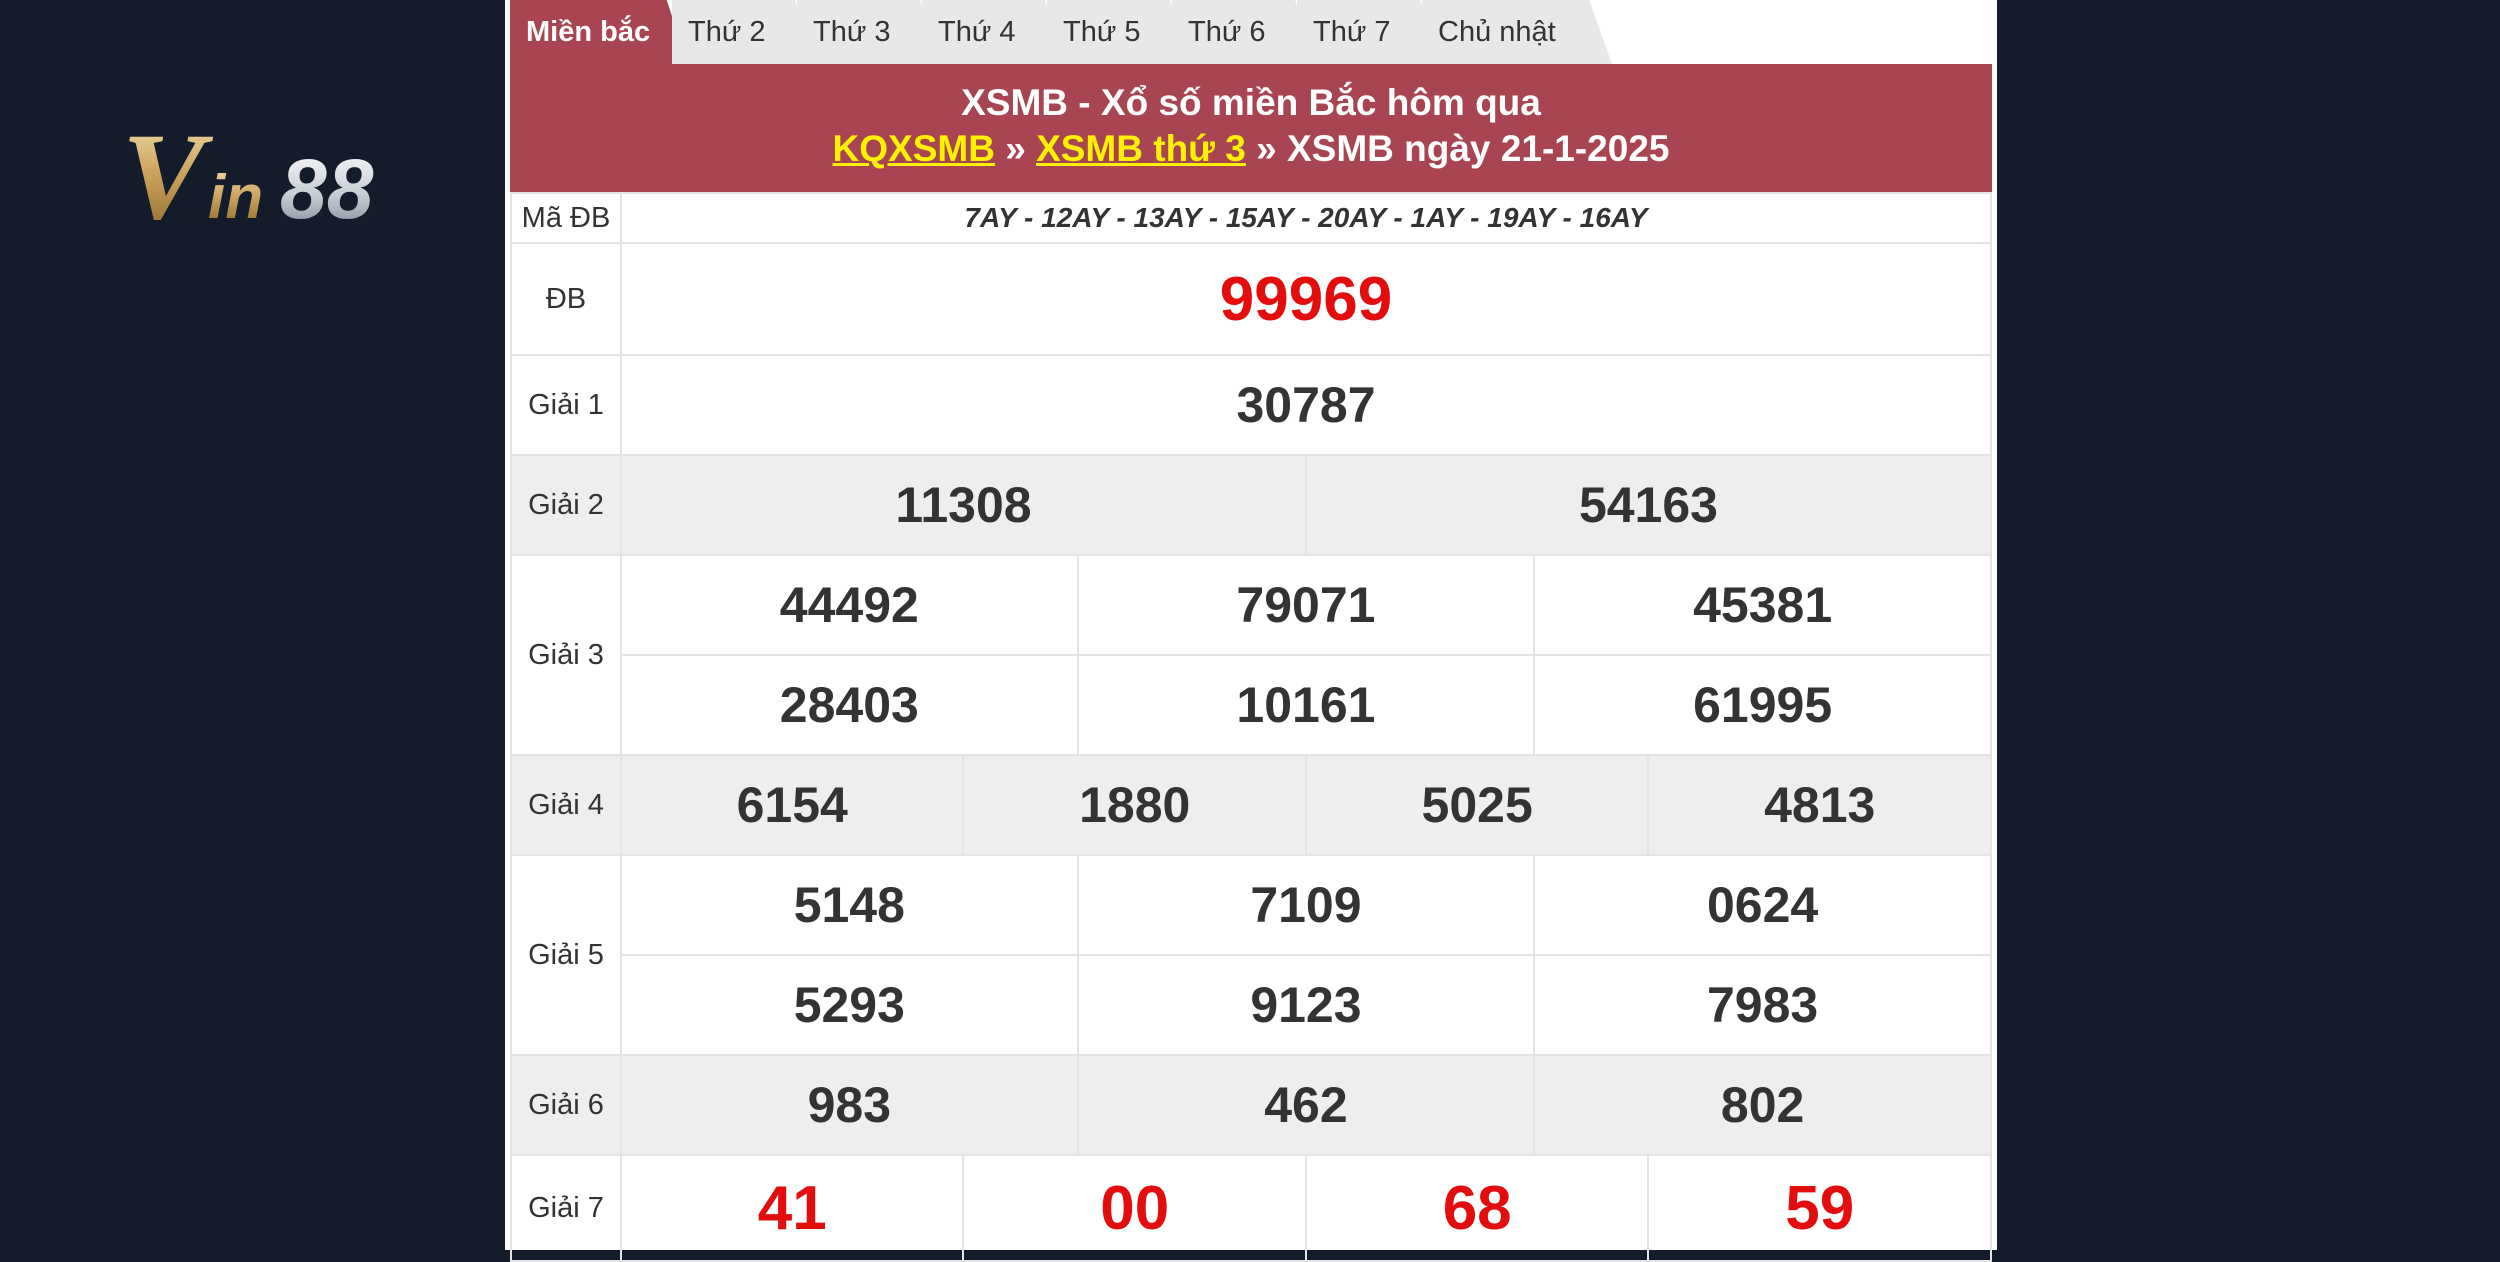  Describe the element at coordinates (1819, 805) in the screenshot. I see `prize-number: 4813` at that location.